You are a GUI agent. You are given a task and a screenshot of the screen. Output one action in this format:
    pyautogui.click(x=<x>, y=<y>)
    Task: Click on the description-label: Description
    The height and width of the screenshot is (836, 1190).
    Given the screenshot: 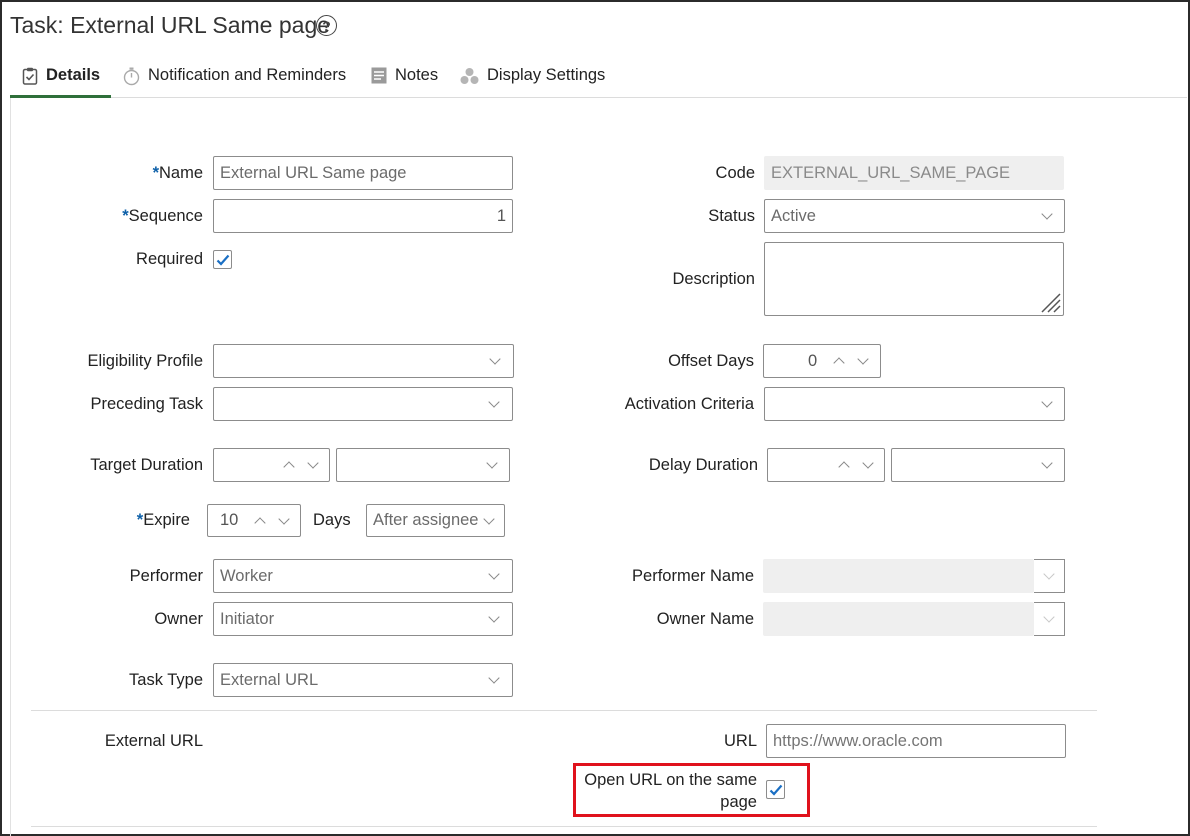 What is the action you would take?
    pyautogui.click(x=713, y=279)
    